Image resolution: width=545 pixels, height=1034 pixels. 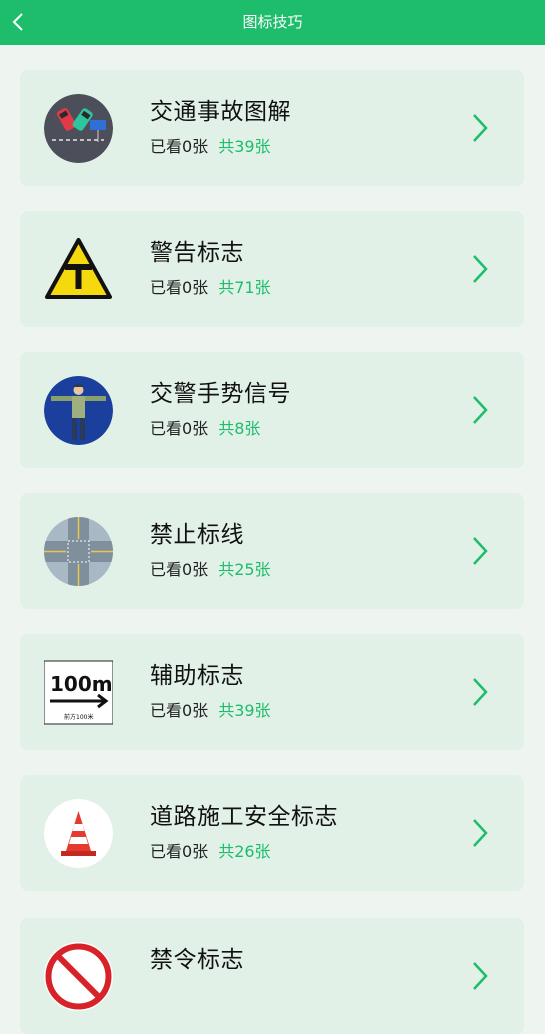 I want to click on item-stats: 已看0张 共8张, so click(x=205, y=427).